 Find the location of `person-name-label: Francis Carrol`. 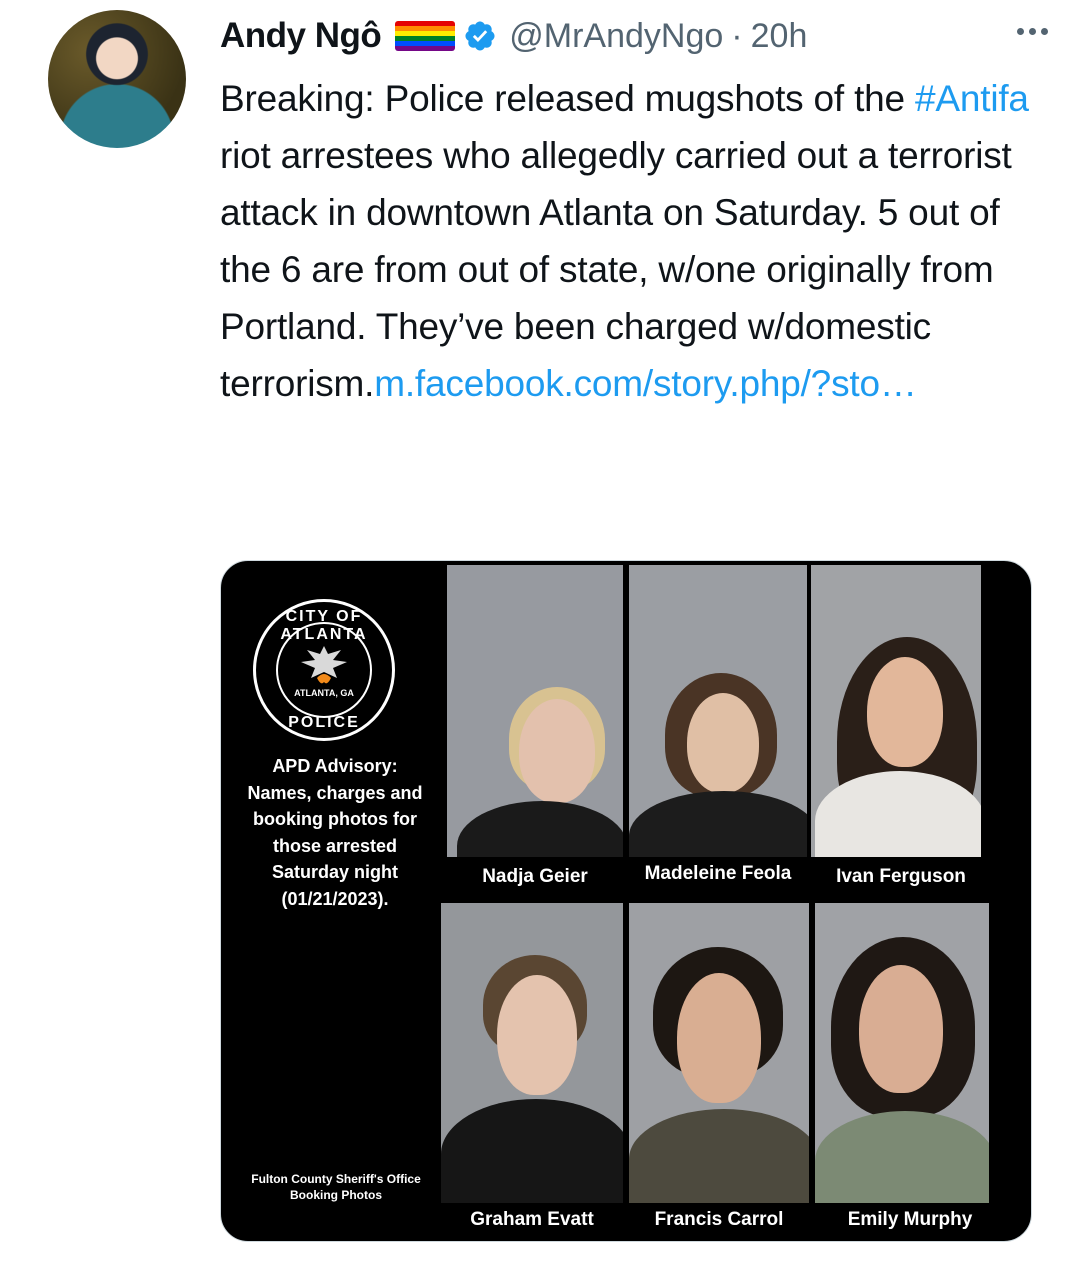

person-name-label: Francis Carrol is located at coordinates (719, 1219).